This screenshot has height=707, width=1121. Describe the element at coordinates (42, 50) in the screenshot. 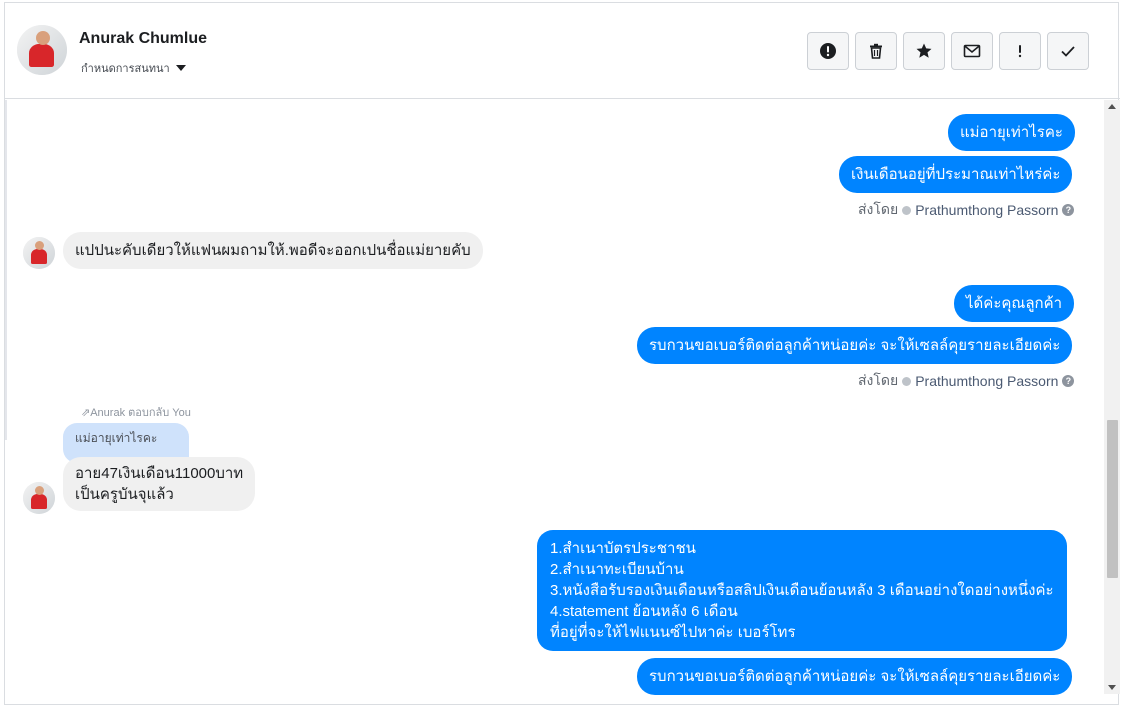

I see `contact-avatar` at that location.